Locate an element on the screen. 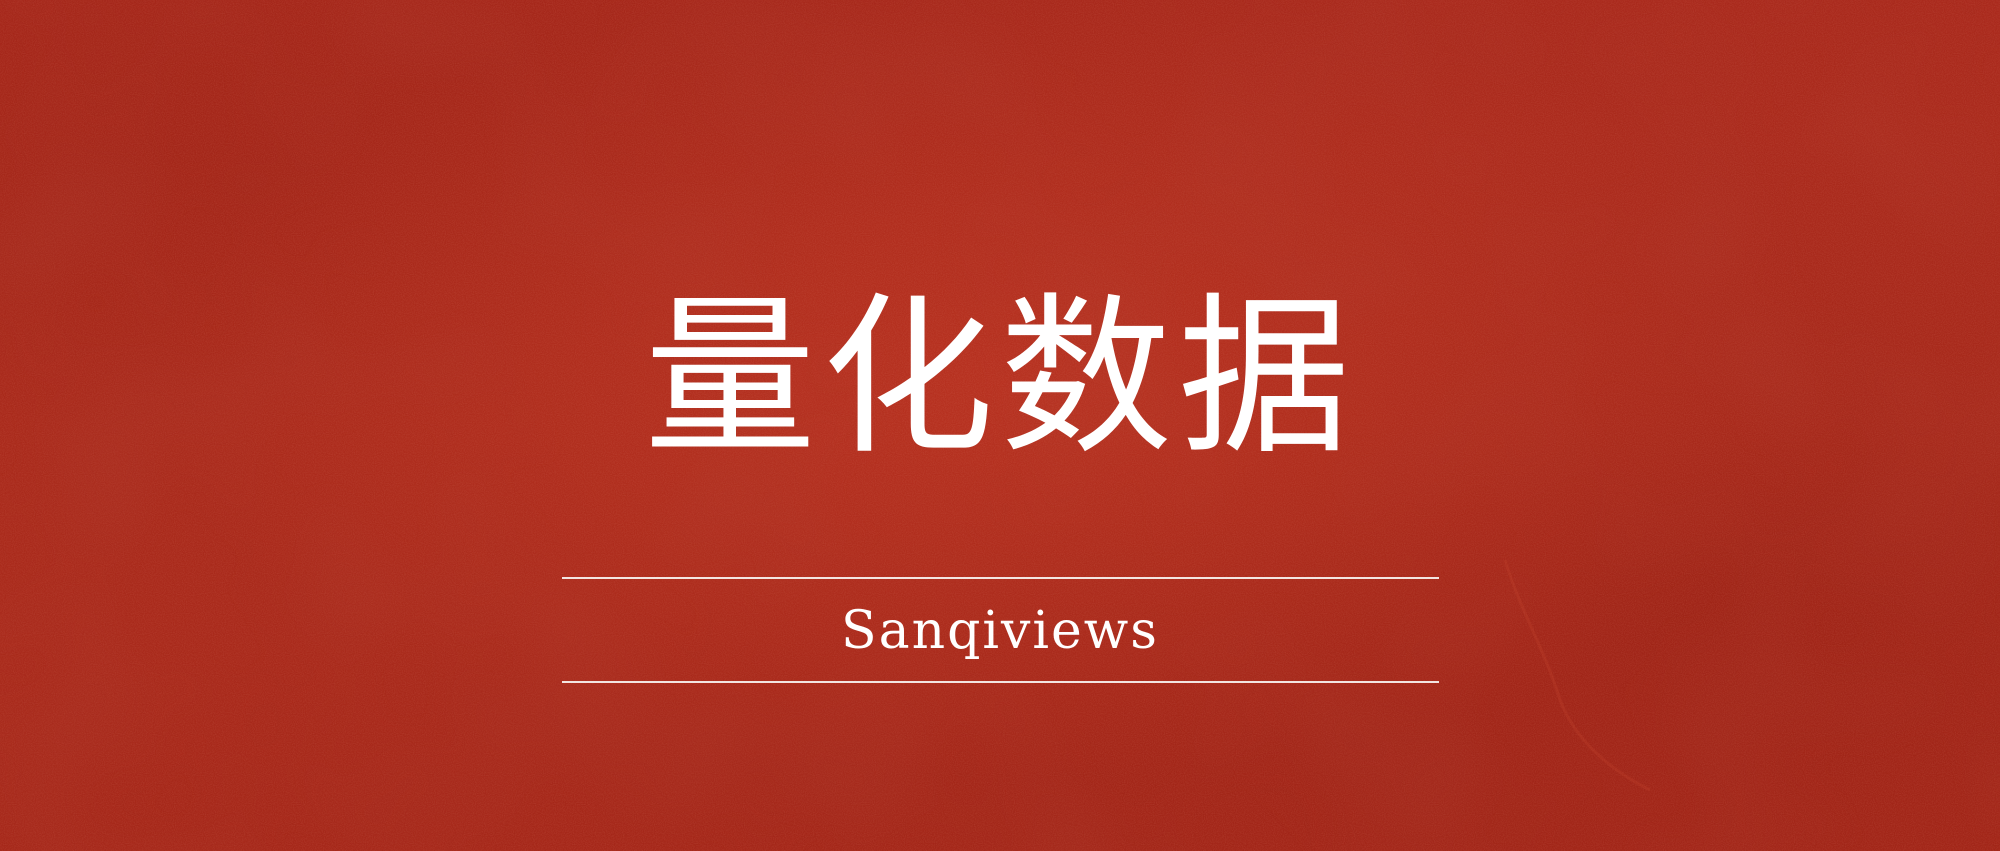  divider-bottom is located at coordinates (1000, 682).